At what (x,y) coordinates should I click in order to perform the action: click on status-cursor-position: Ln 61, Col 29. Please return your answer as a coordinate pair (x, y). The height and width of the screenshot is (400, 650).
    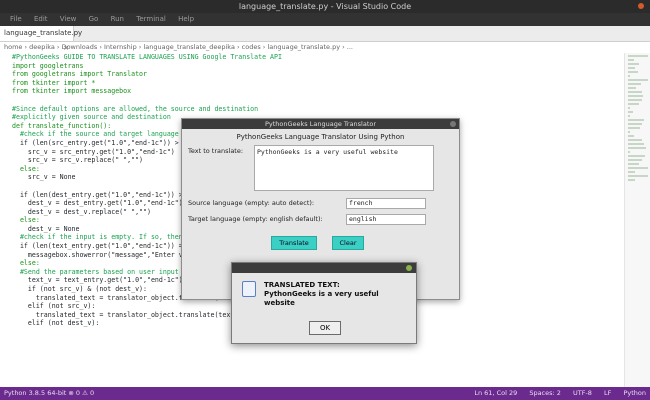
    Looking at the image, I should click on (495, 393).